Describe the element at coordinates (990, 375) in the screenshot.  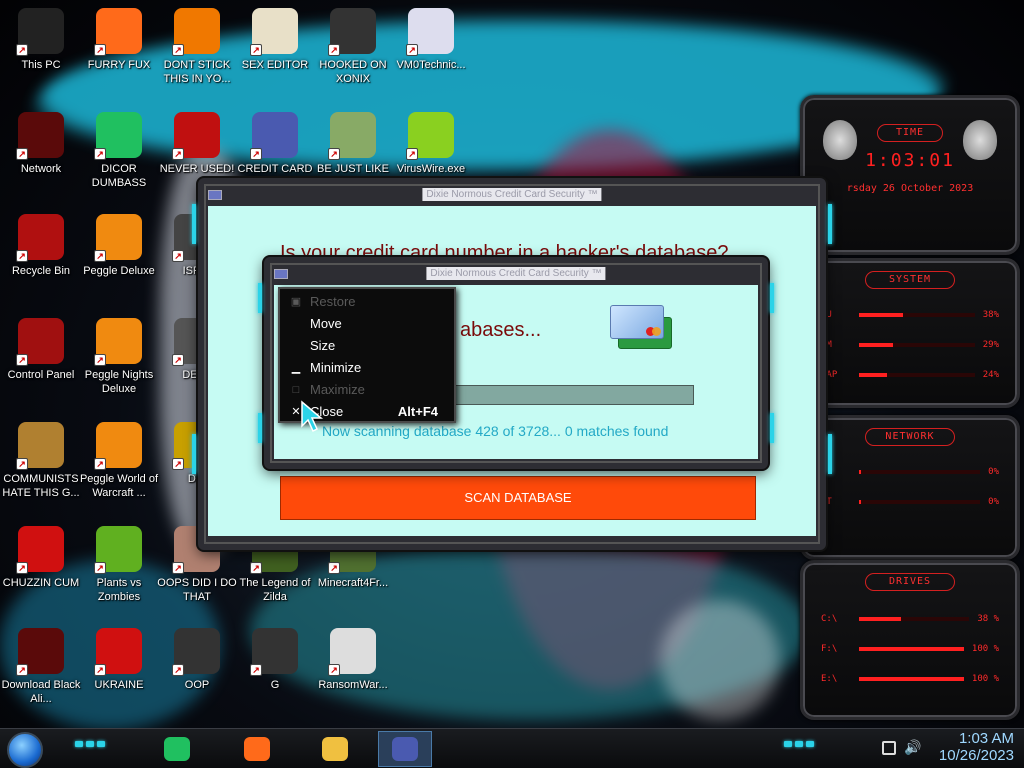
I see `gadget-row-value: 24%` at that location.